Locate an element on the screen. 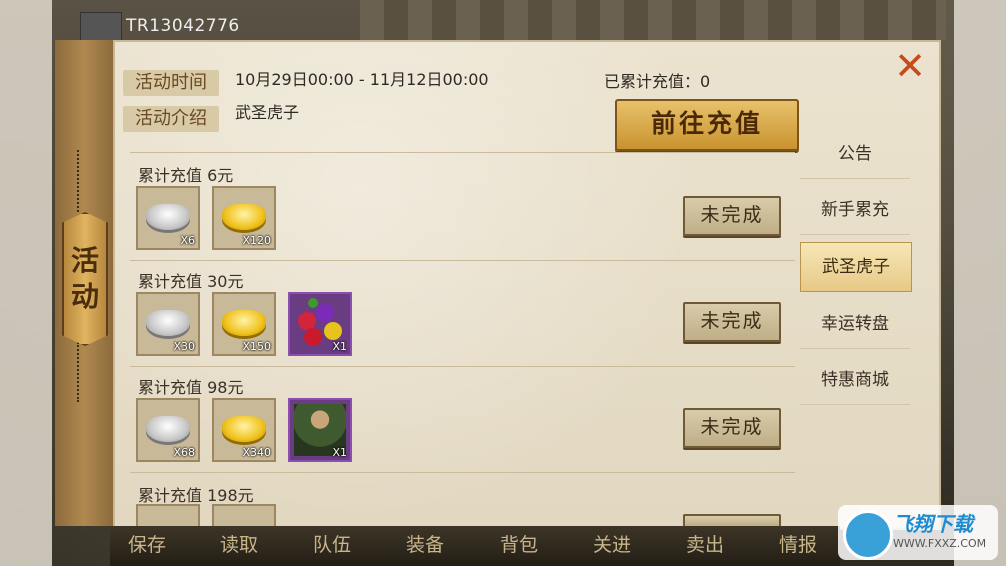  menu-intel: 情报 is located at coordinates (798, 543).